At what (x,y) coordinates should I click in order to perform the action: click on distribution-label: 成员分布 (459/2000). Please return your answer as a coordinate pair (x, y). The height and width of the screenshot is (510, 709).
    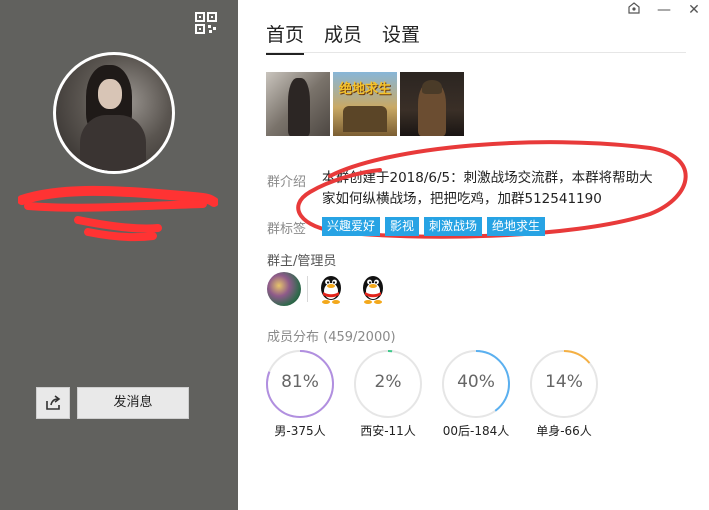
    Looking at the image, I should click on (331, 337).